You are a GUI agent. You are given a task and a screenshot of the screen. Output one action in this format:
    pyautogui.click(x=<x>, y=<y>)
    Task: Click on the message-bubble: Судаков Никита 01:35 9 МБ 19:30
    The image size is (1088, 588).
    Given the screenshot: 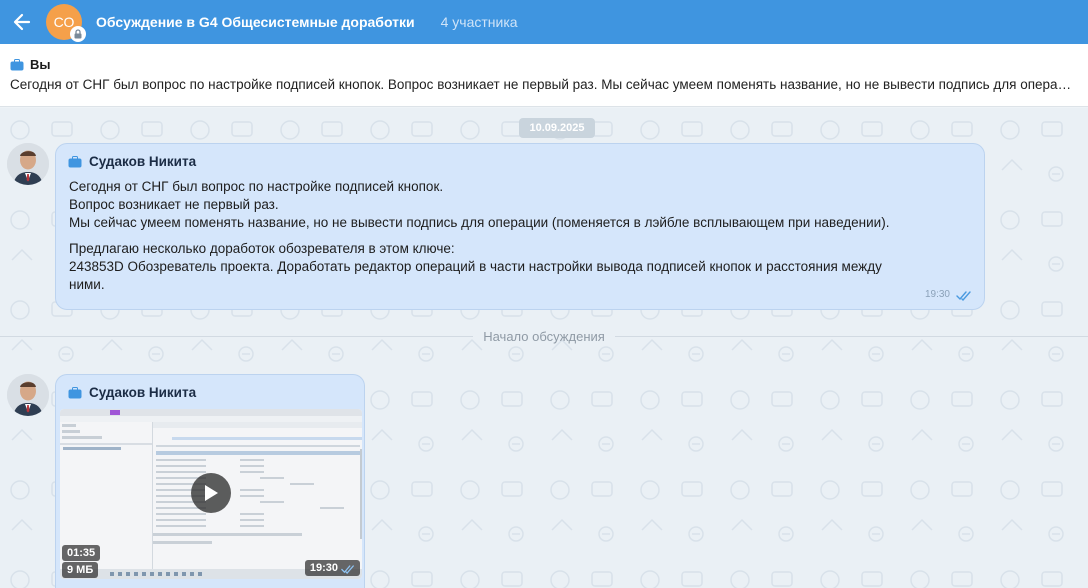 What is the action you would take?
    pyautogui.click(x=210, y=481)
    